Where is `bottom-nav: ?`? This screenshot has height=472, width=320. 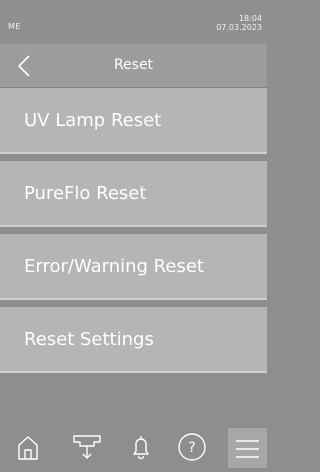 bottom-nav: ? is located at coordinates (133, 446).